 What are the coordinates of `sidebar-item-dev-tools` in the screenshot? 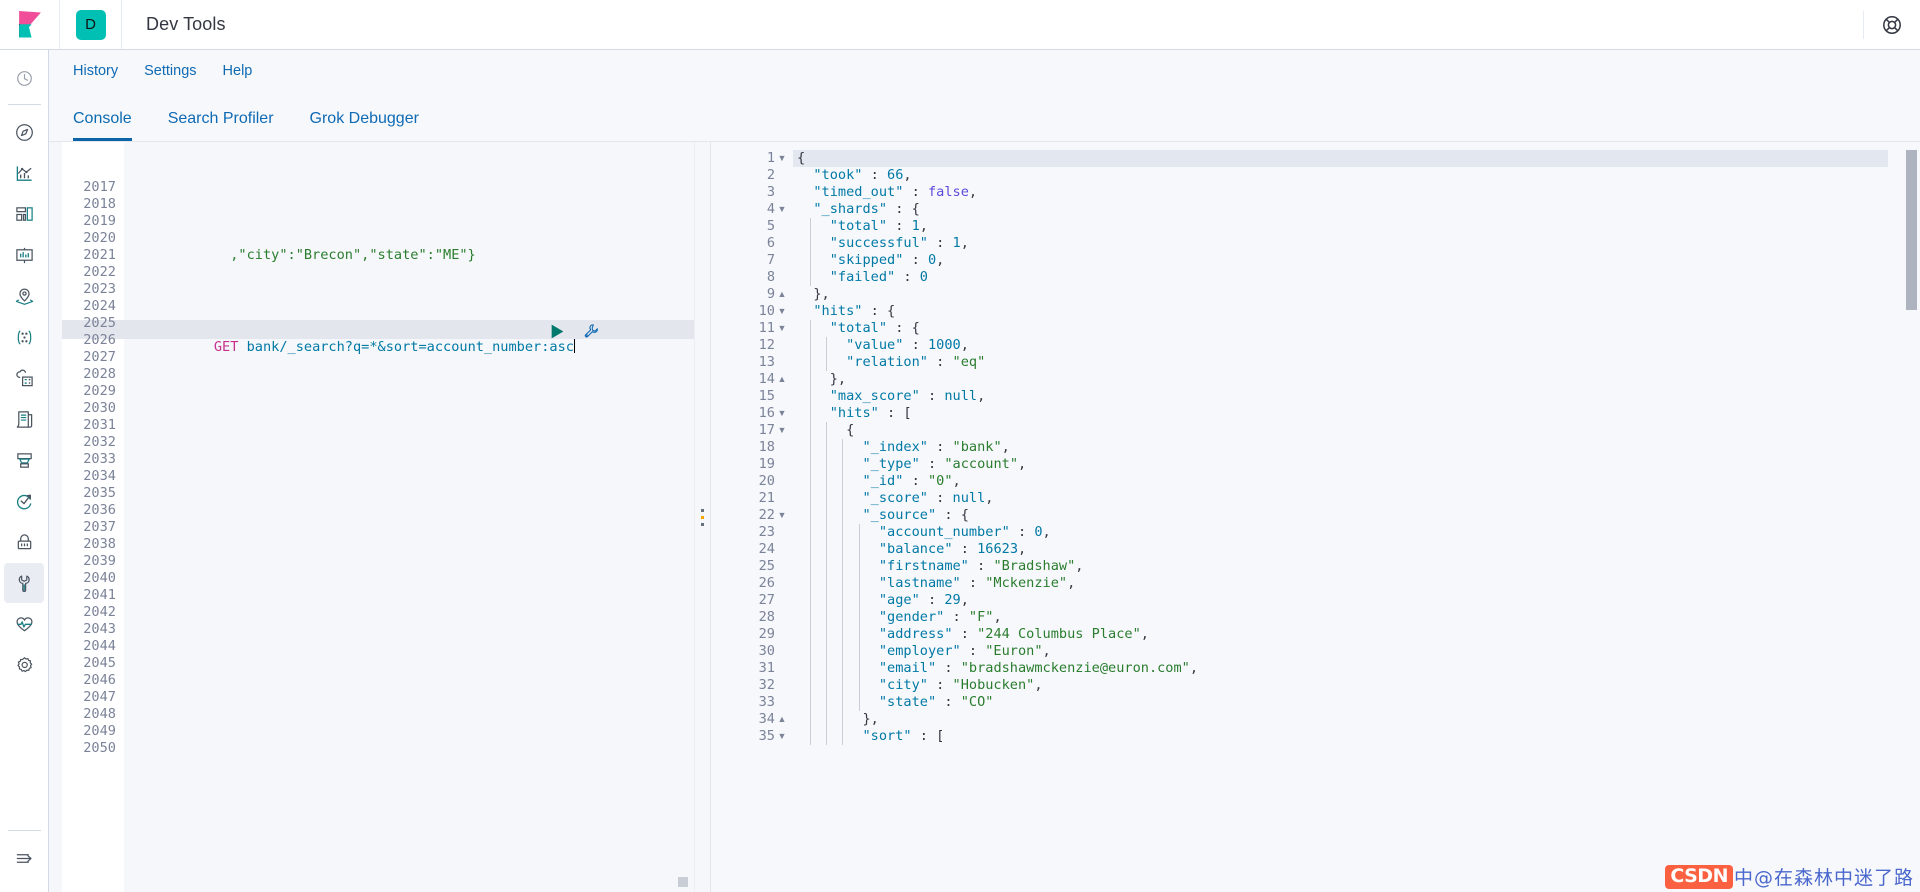 It's located at (24, 583).